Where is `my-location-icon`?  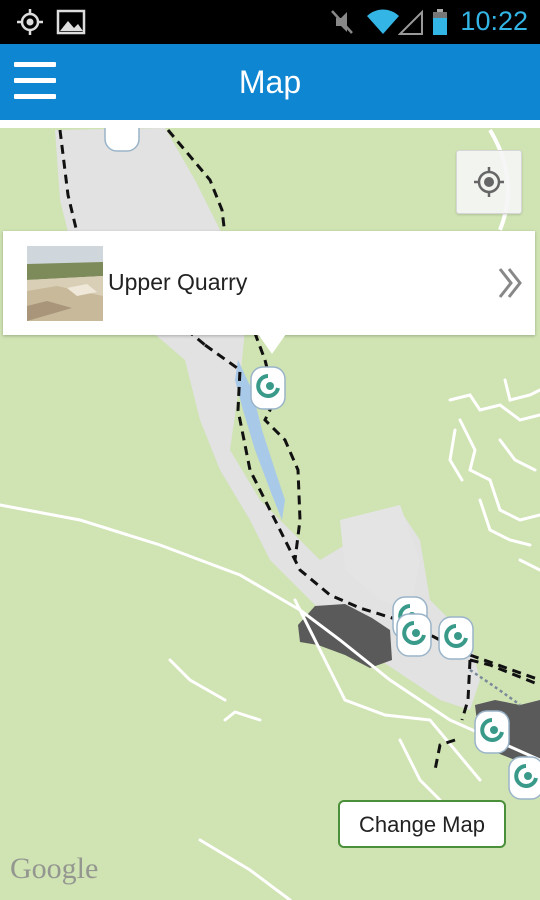
my-location-icon is located at coordinates (489, 182).